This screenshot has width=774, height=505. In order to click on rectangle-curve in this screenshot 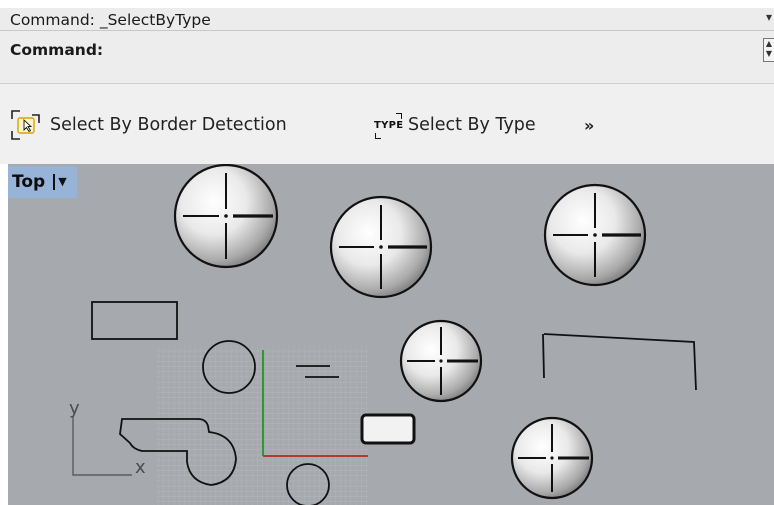, I will do `click(134, 320)`.